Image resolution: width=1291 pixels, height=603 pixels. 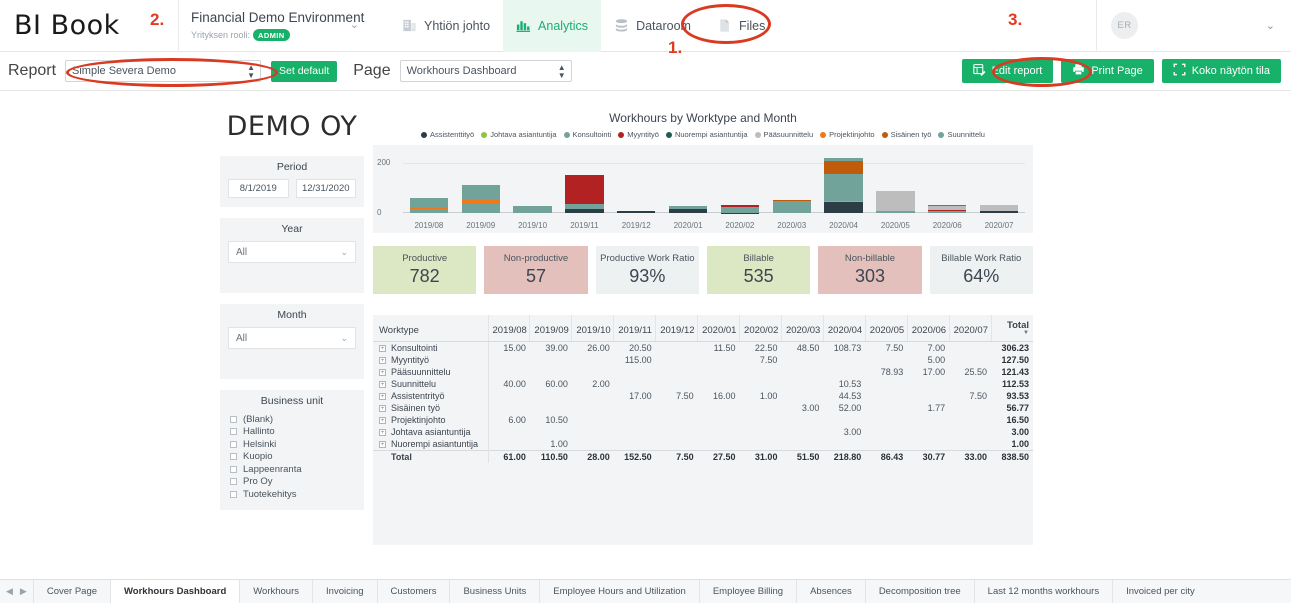 What do you see at coordinates (677, 328) in the screenshot?
I see `table-header-month: 2019/12` at bounding box center [677, 328].